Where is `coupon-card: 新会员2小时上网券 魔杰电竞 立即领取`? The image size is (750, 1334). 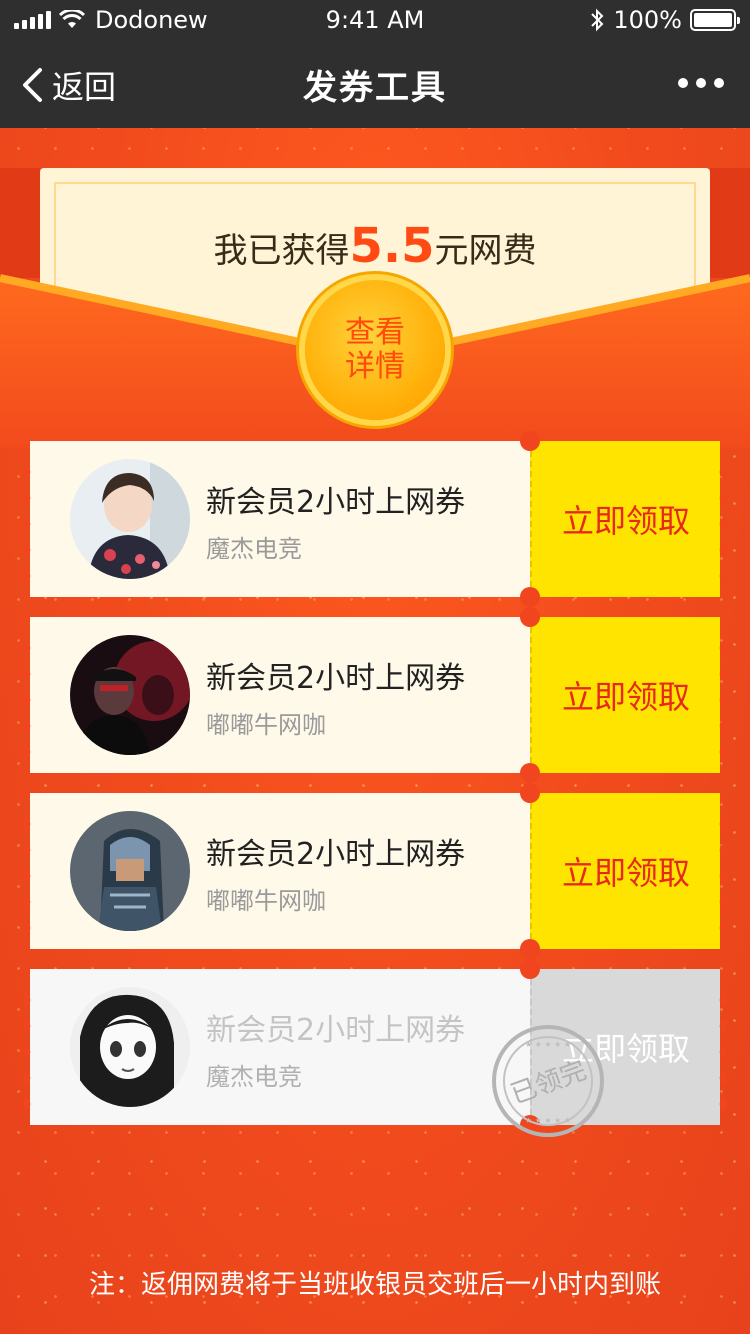
coupon-card: 新会员2小时上网券 魔杰电竞 立即领取 is located at coordinates (375, 519).